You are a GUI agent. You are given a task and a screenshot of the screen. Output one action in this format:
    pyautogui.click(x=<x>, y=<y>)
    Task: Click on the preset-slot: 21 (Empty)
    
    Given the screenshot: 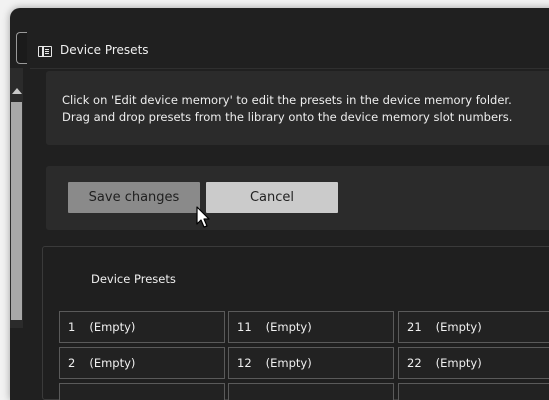 What is the action you would take?
    pyautogui.click(x=473, y=327)
    